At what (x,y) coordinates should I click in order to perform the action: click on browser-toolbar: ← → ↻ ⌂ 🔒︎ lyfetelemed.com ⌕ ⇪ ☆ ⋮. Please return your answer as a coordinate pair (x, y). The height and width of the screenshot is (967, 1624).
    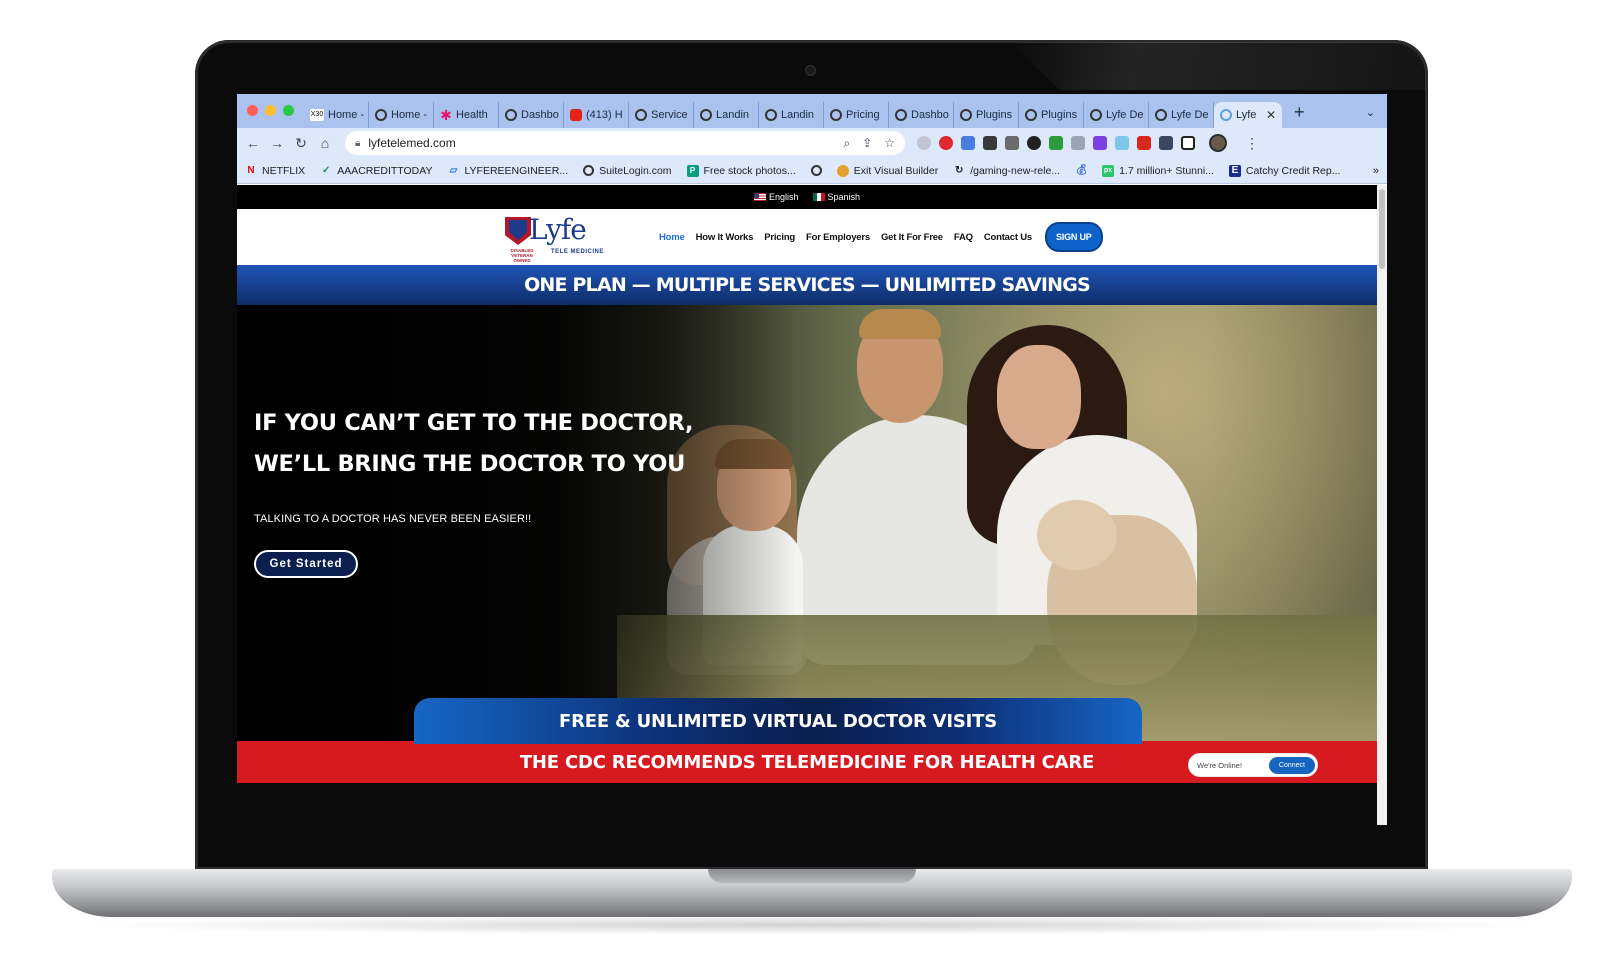
    Looking at the image, I should click on (812, 143).